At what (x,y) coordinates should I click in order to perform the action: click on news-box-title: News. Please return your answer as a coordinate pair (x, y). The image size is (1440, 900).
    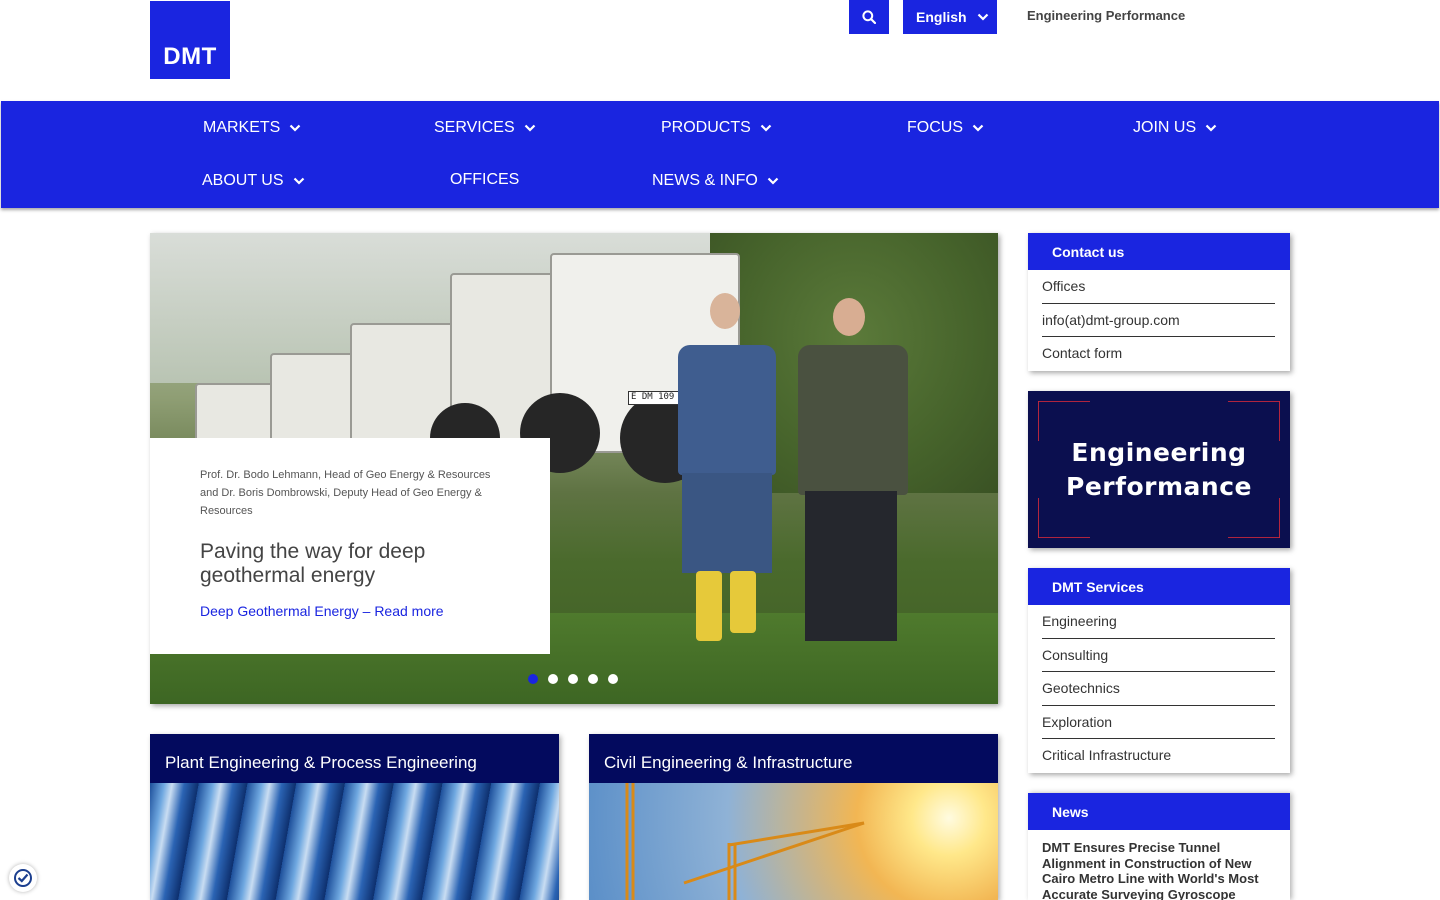
    Looking at the image, I should click on (1159, 811).